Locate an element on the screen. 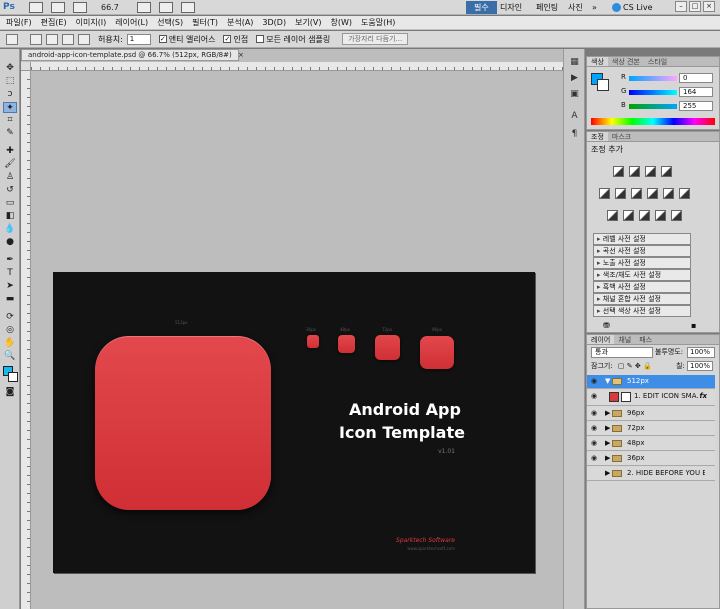  selective-color-icon is located at coordinates (676, 215).